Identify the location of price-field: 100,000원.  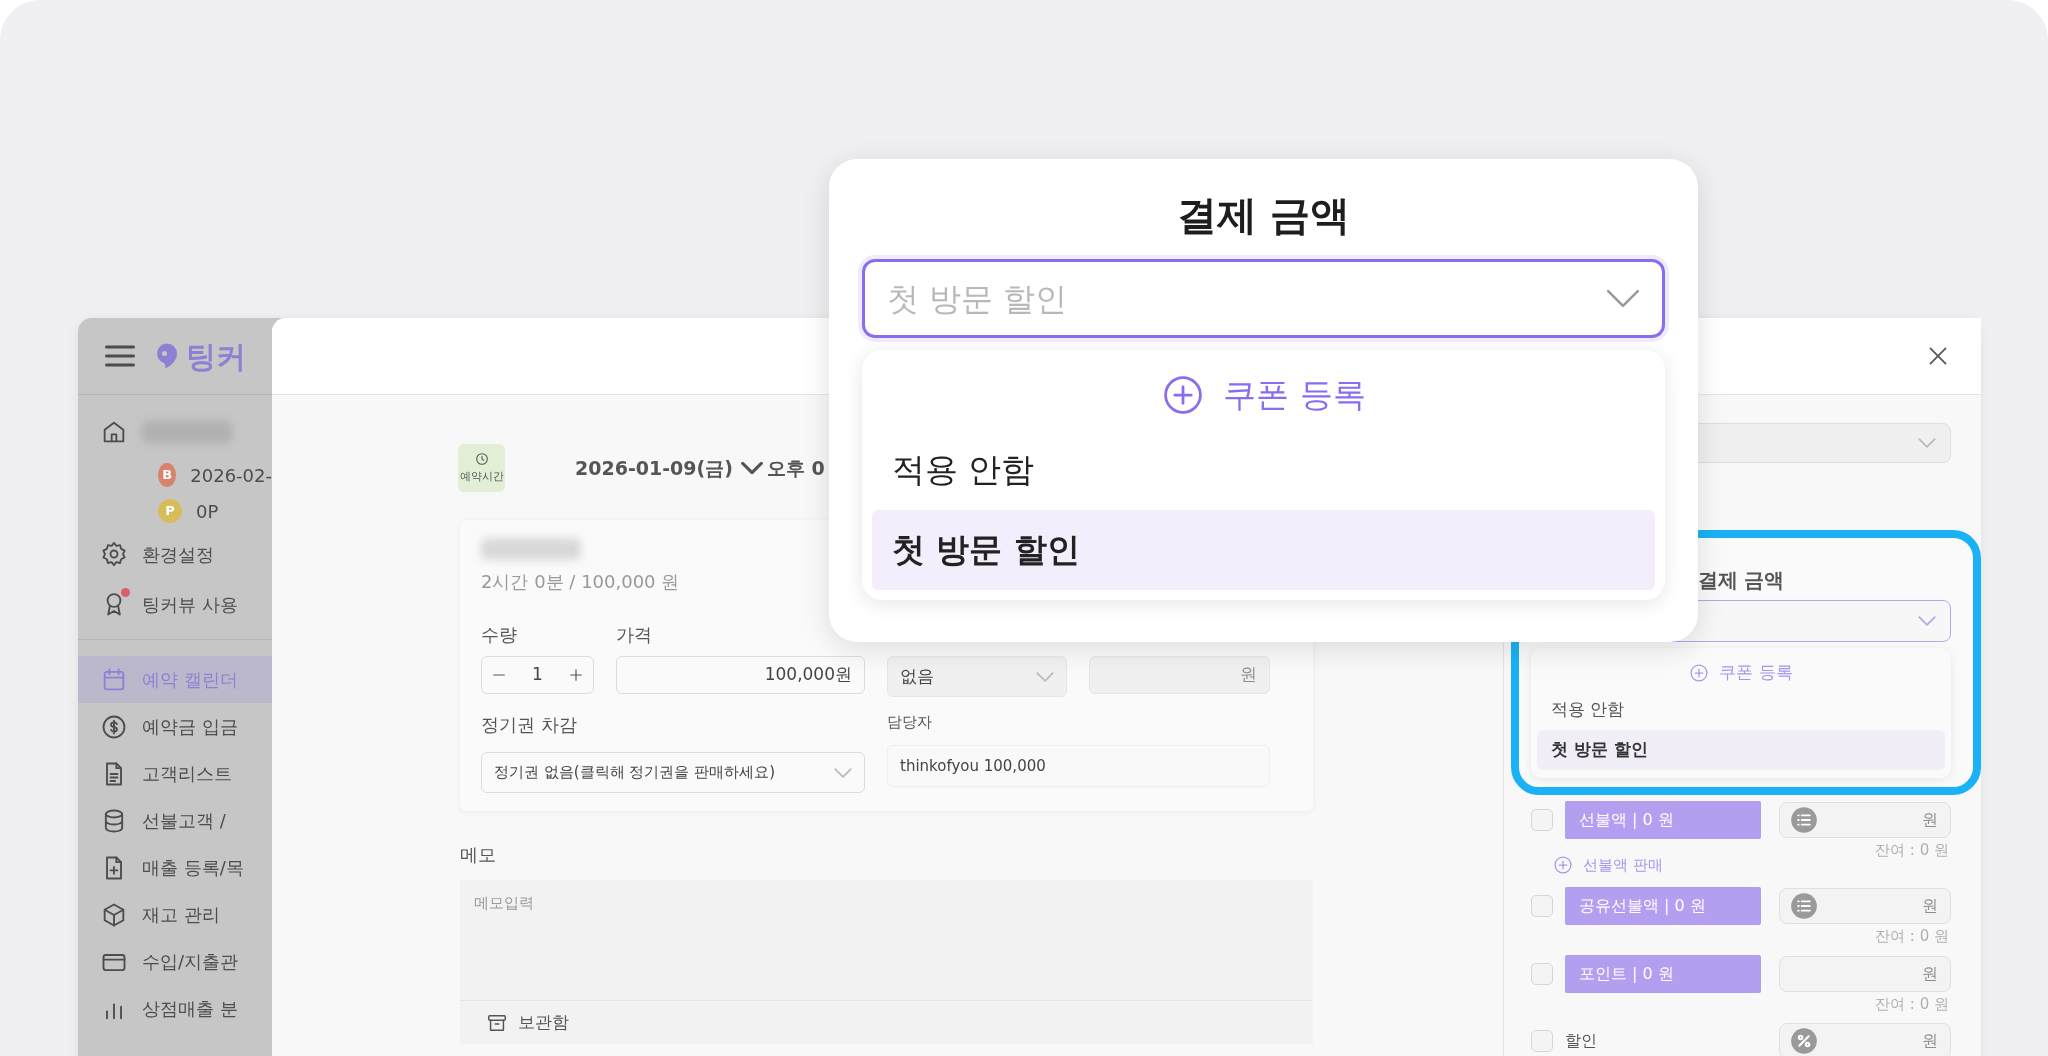
(740, 675).